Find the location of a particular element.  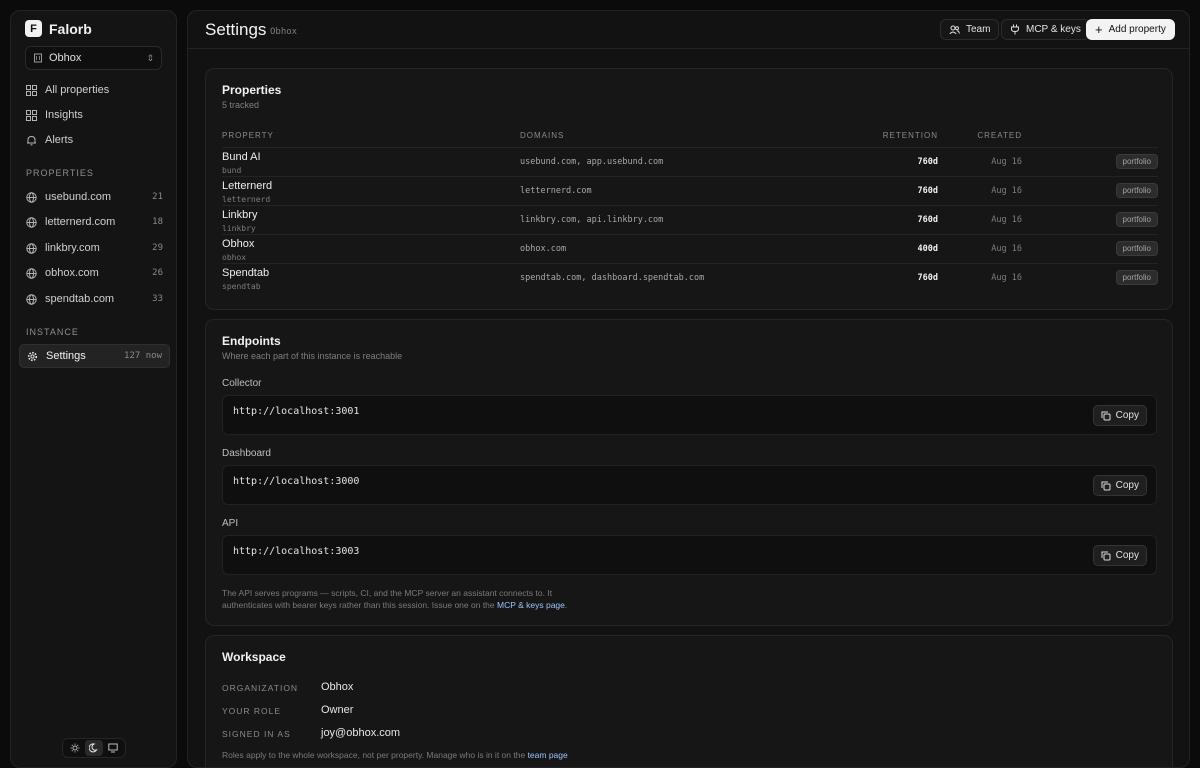

theme-switcher is located at coordinates (94, 748).